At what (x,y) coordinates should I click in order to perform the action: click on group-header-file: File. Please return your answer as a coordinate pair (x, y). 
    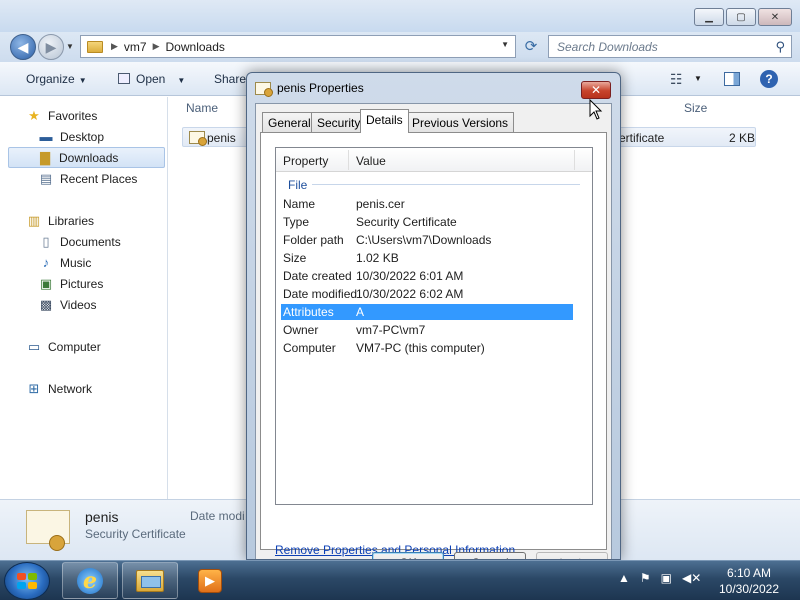
    Looking at the image, I should click on (298, 185).